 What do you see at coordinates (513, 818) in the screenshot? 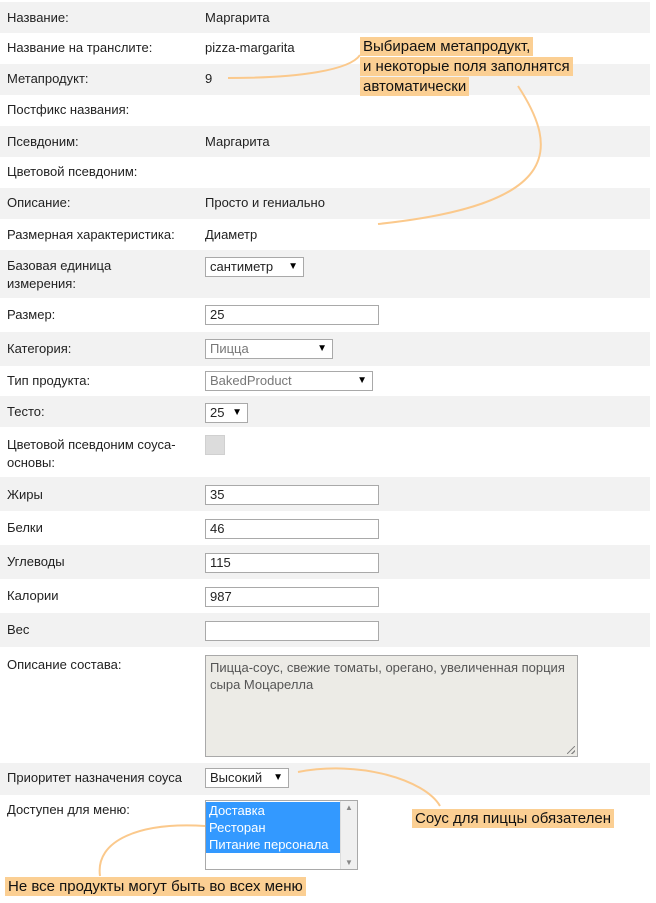
I see `sauce-callout: Соус для пиццы обязателен` at bounding box center [513, 818].